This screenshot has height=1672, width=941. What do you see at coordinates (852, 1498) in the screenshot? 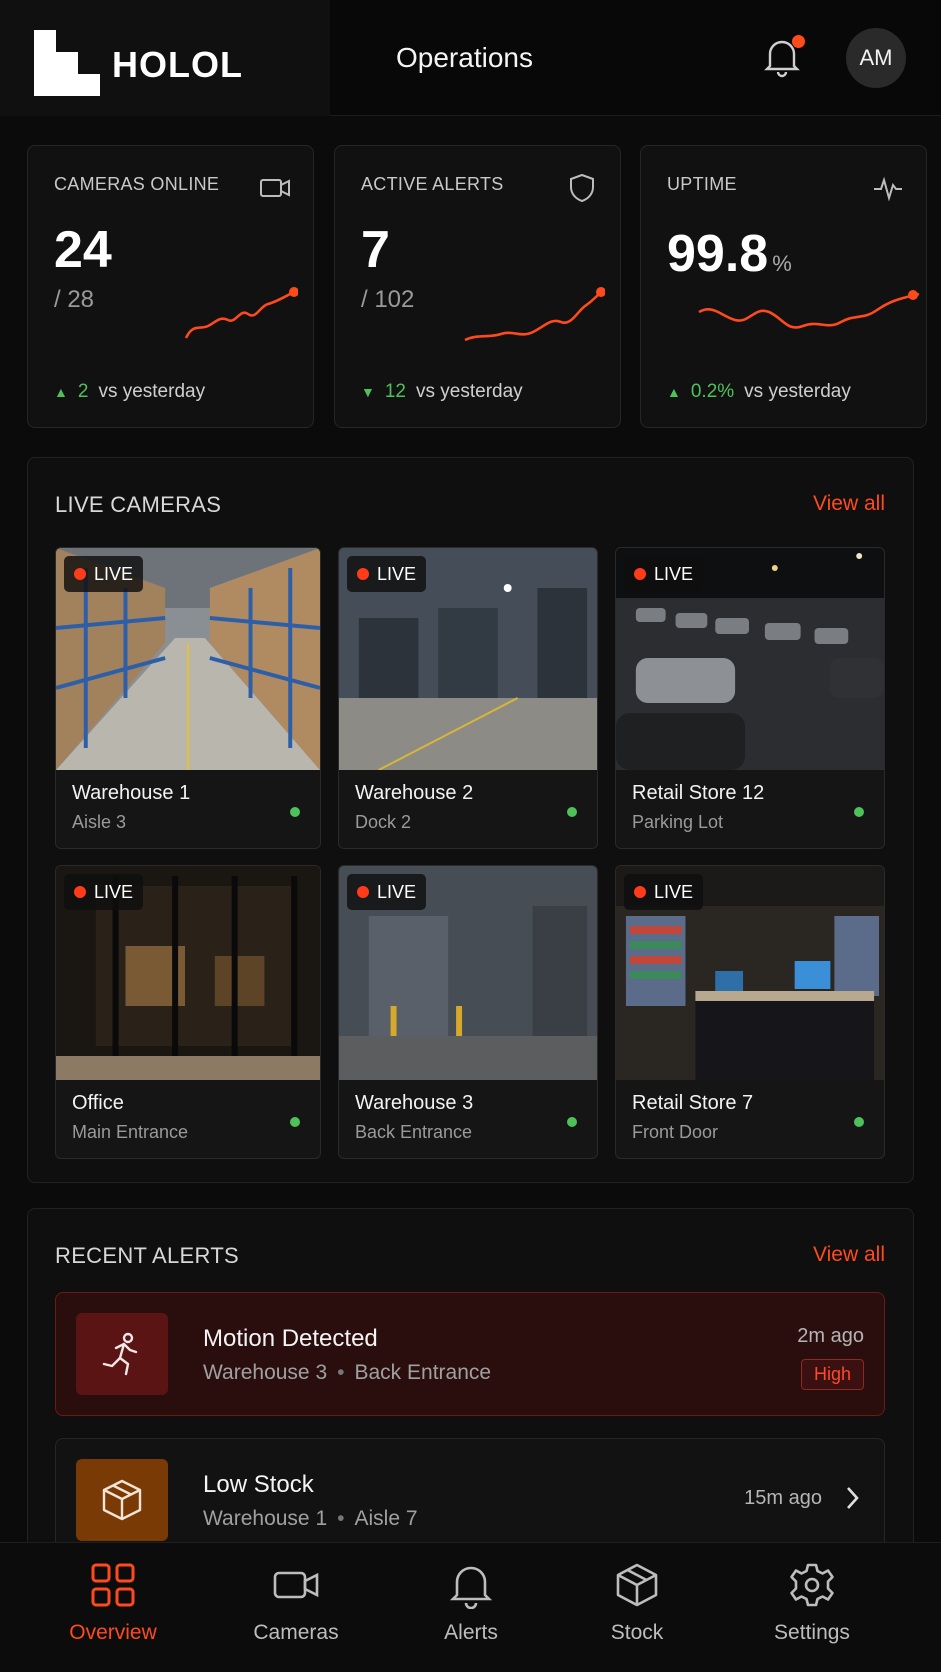
I see `chevron-right-icon` at bounding box center [852, 1498].